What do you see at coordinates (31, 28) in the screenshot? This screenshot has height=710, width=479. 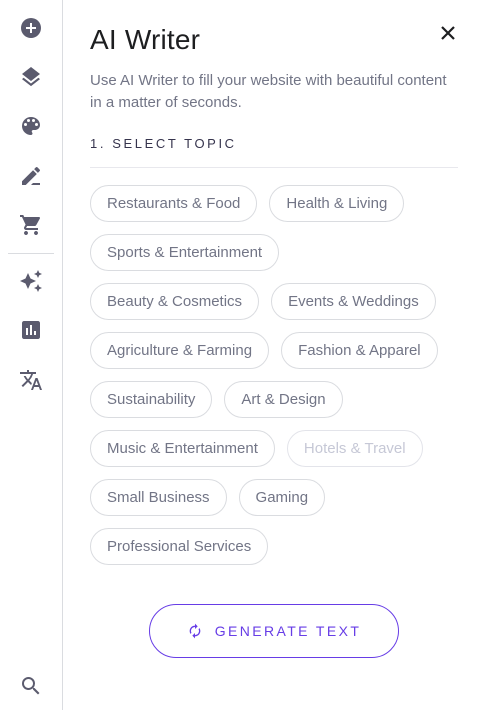 I see `add-icon` at bounding box center [31, 28].